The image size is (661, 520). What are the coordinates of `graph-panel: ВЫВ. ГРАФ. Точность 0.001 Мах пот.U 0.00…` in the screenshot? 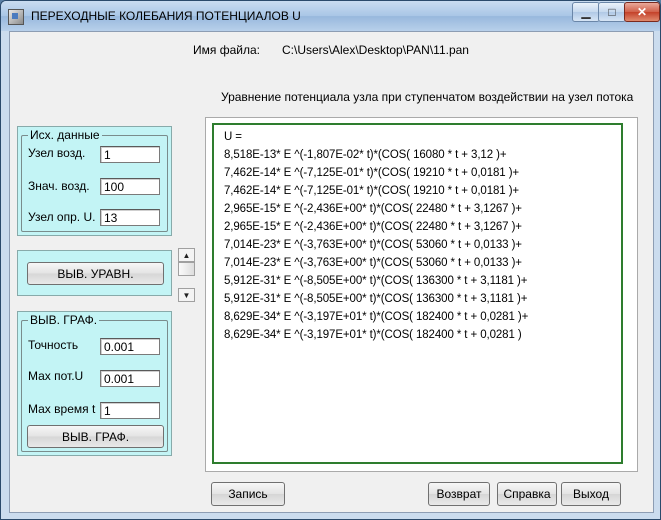 It's located at (94, 383).